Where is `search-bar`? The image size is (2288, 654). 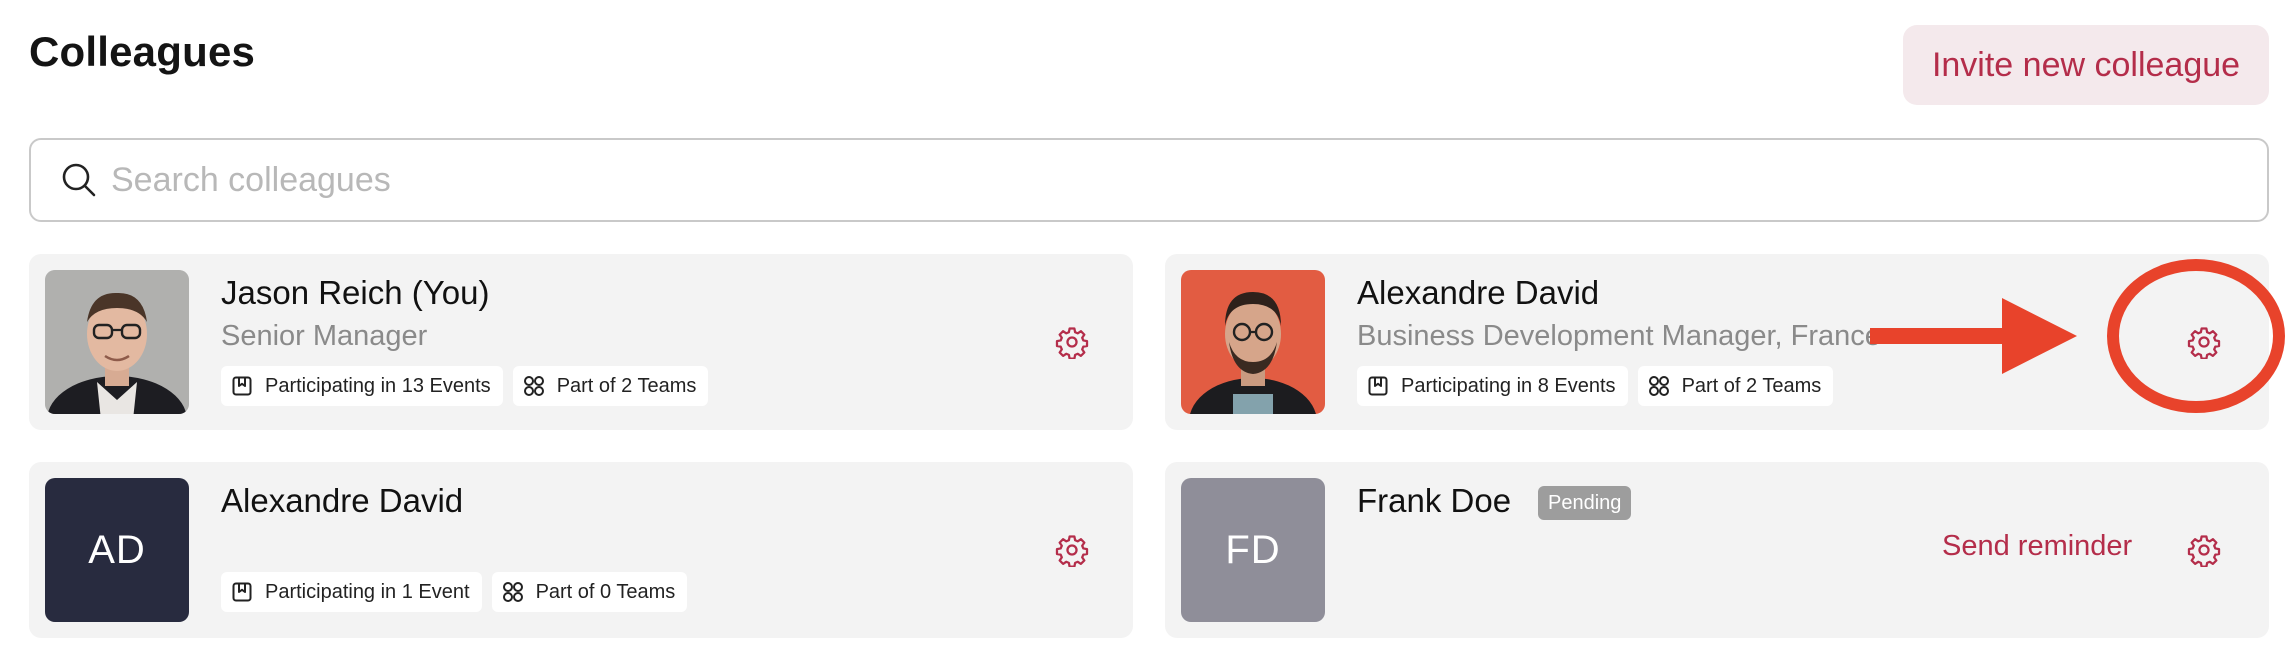 search-bar is located at coordinates (1149, 180).